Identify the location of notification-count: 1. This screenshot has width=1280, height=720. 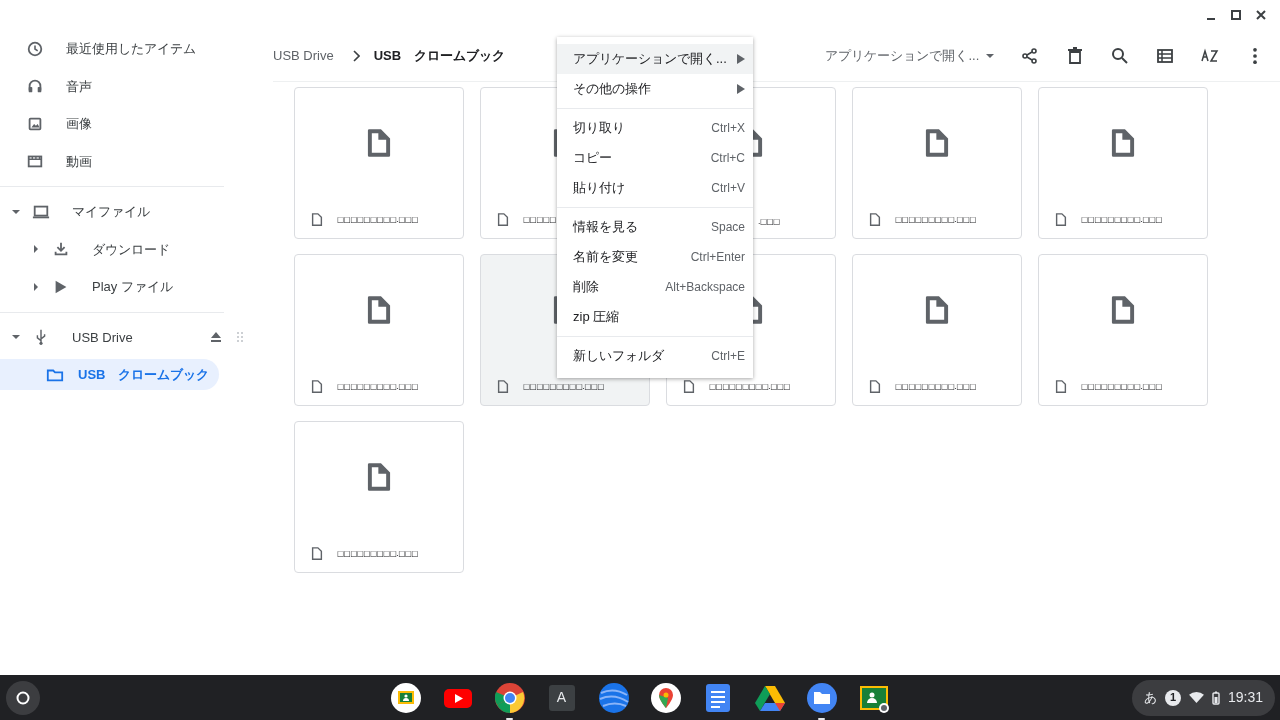
(1172, 697).